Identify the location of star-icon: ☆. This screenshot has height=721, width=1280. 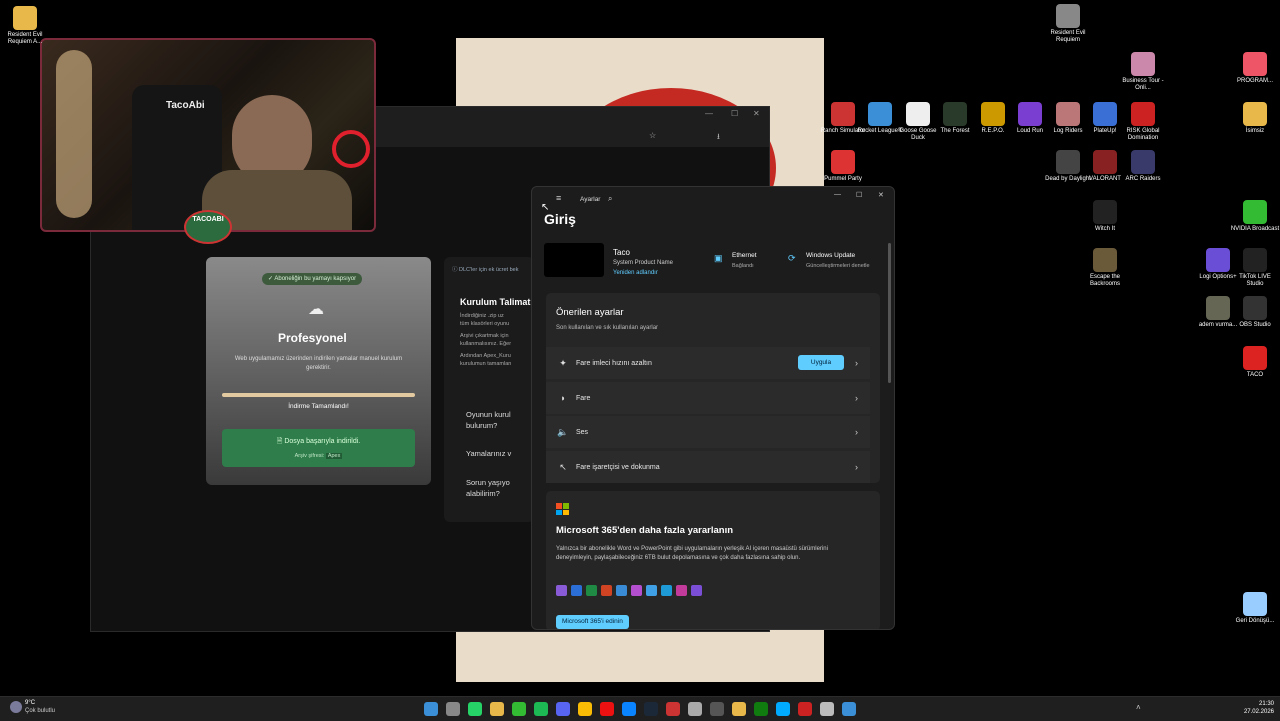
(652, 135).